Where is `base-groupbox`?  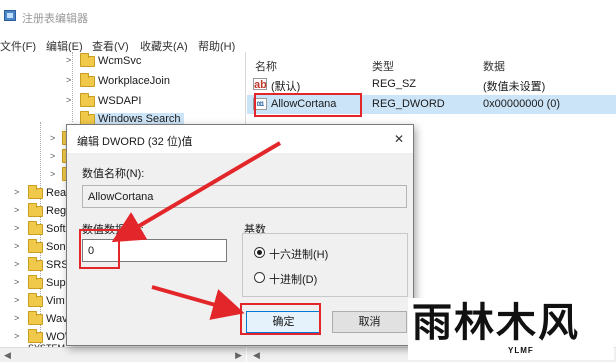
base-groupbox is located at coordinates (325, 265).